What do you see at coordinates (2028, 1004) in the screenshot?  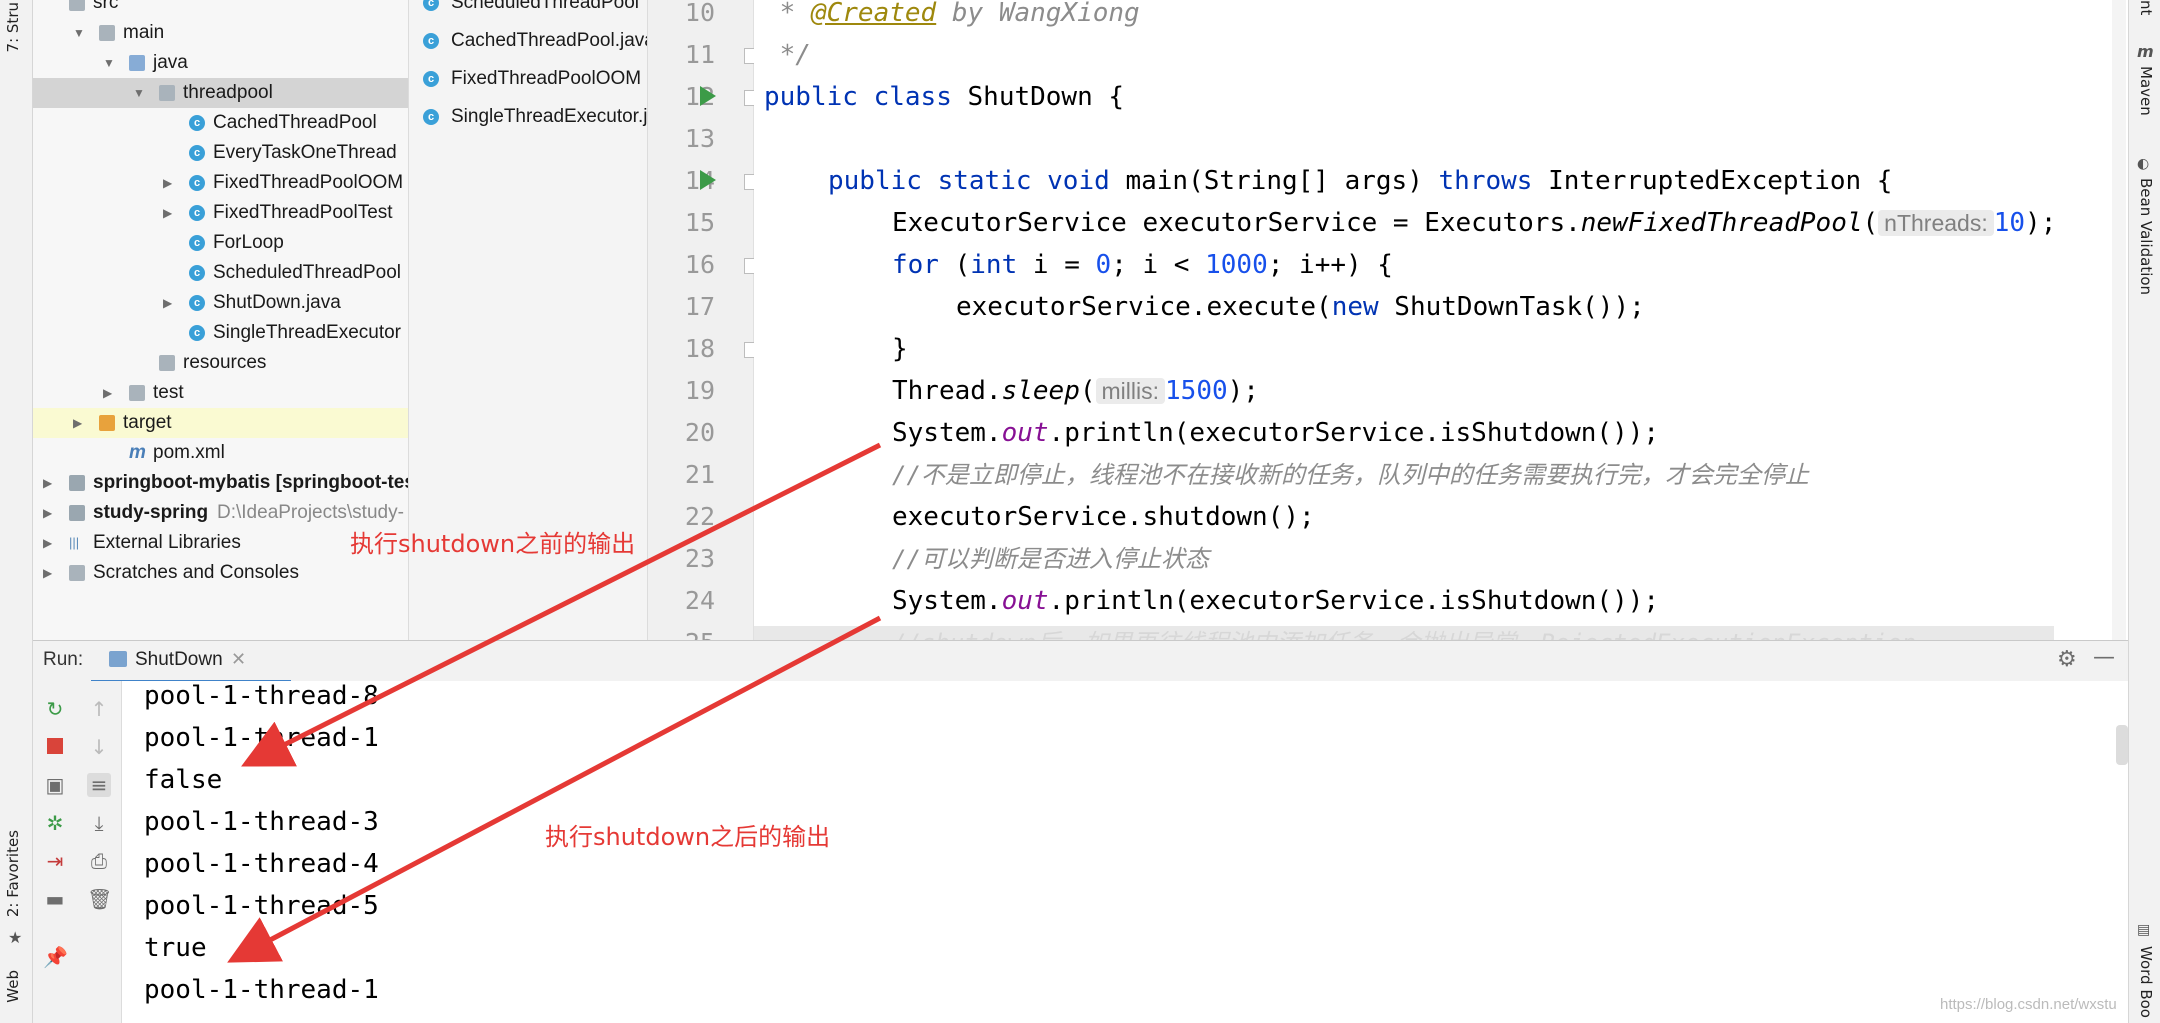 I see `watermark: https://blog.csdn.net/wxstu` at bounding box center [2028, 1004].